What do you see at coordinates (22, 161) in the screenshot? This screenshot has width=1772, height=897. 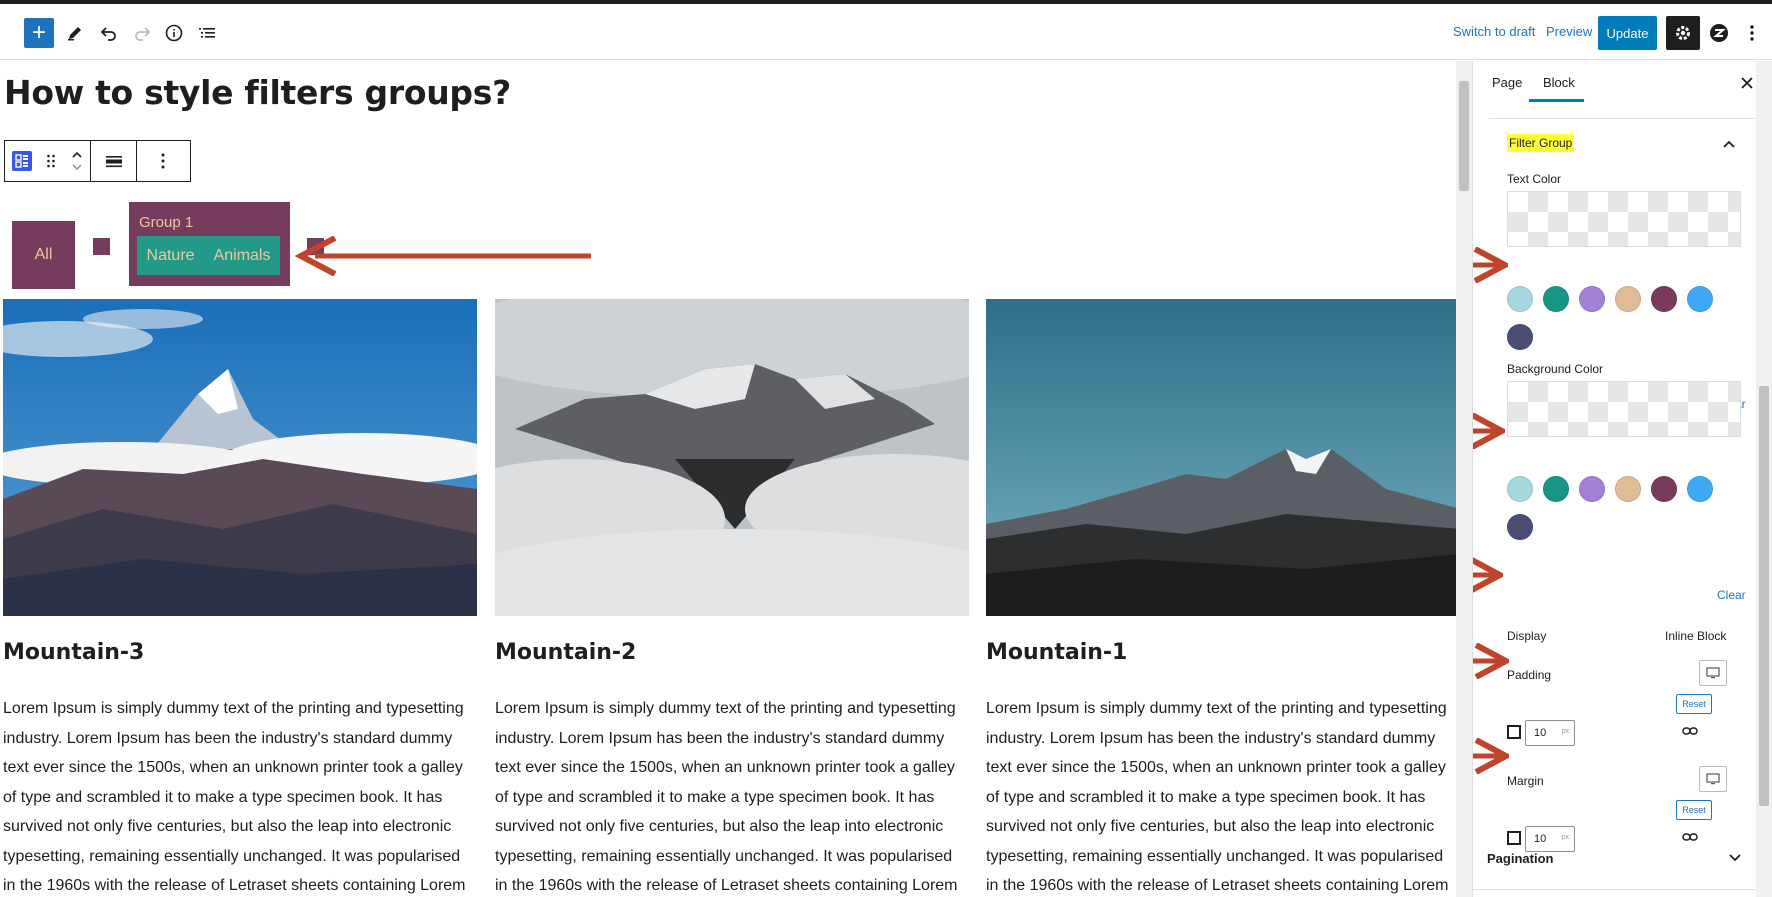 I see `block-type-icon` at bounding box center [22, 161].